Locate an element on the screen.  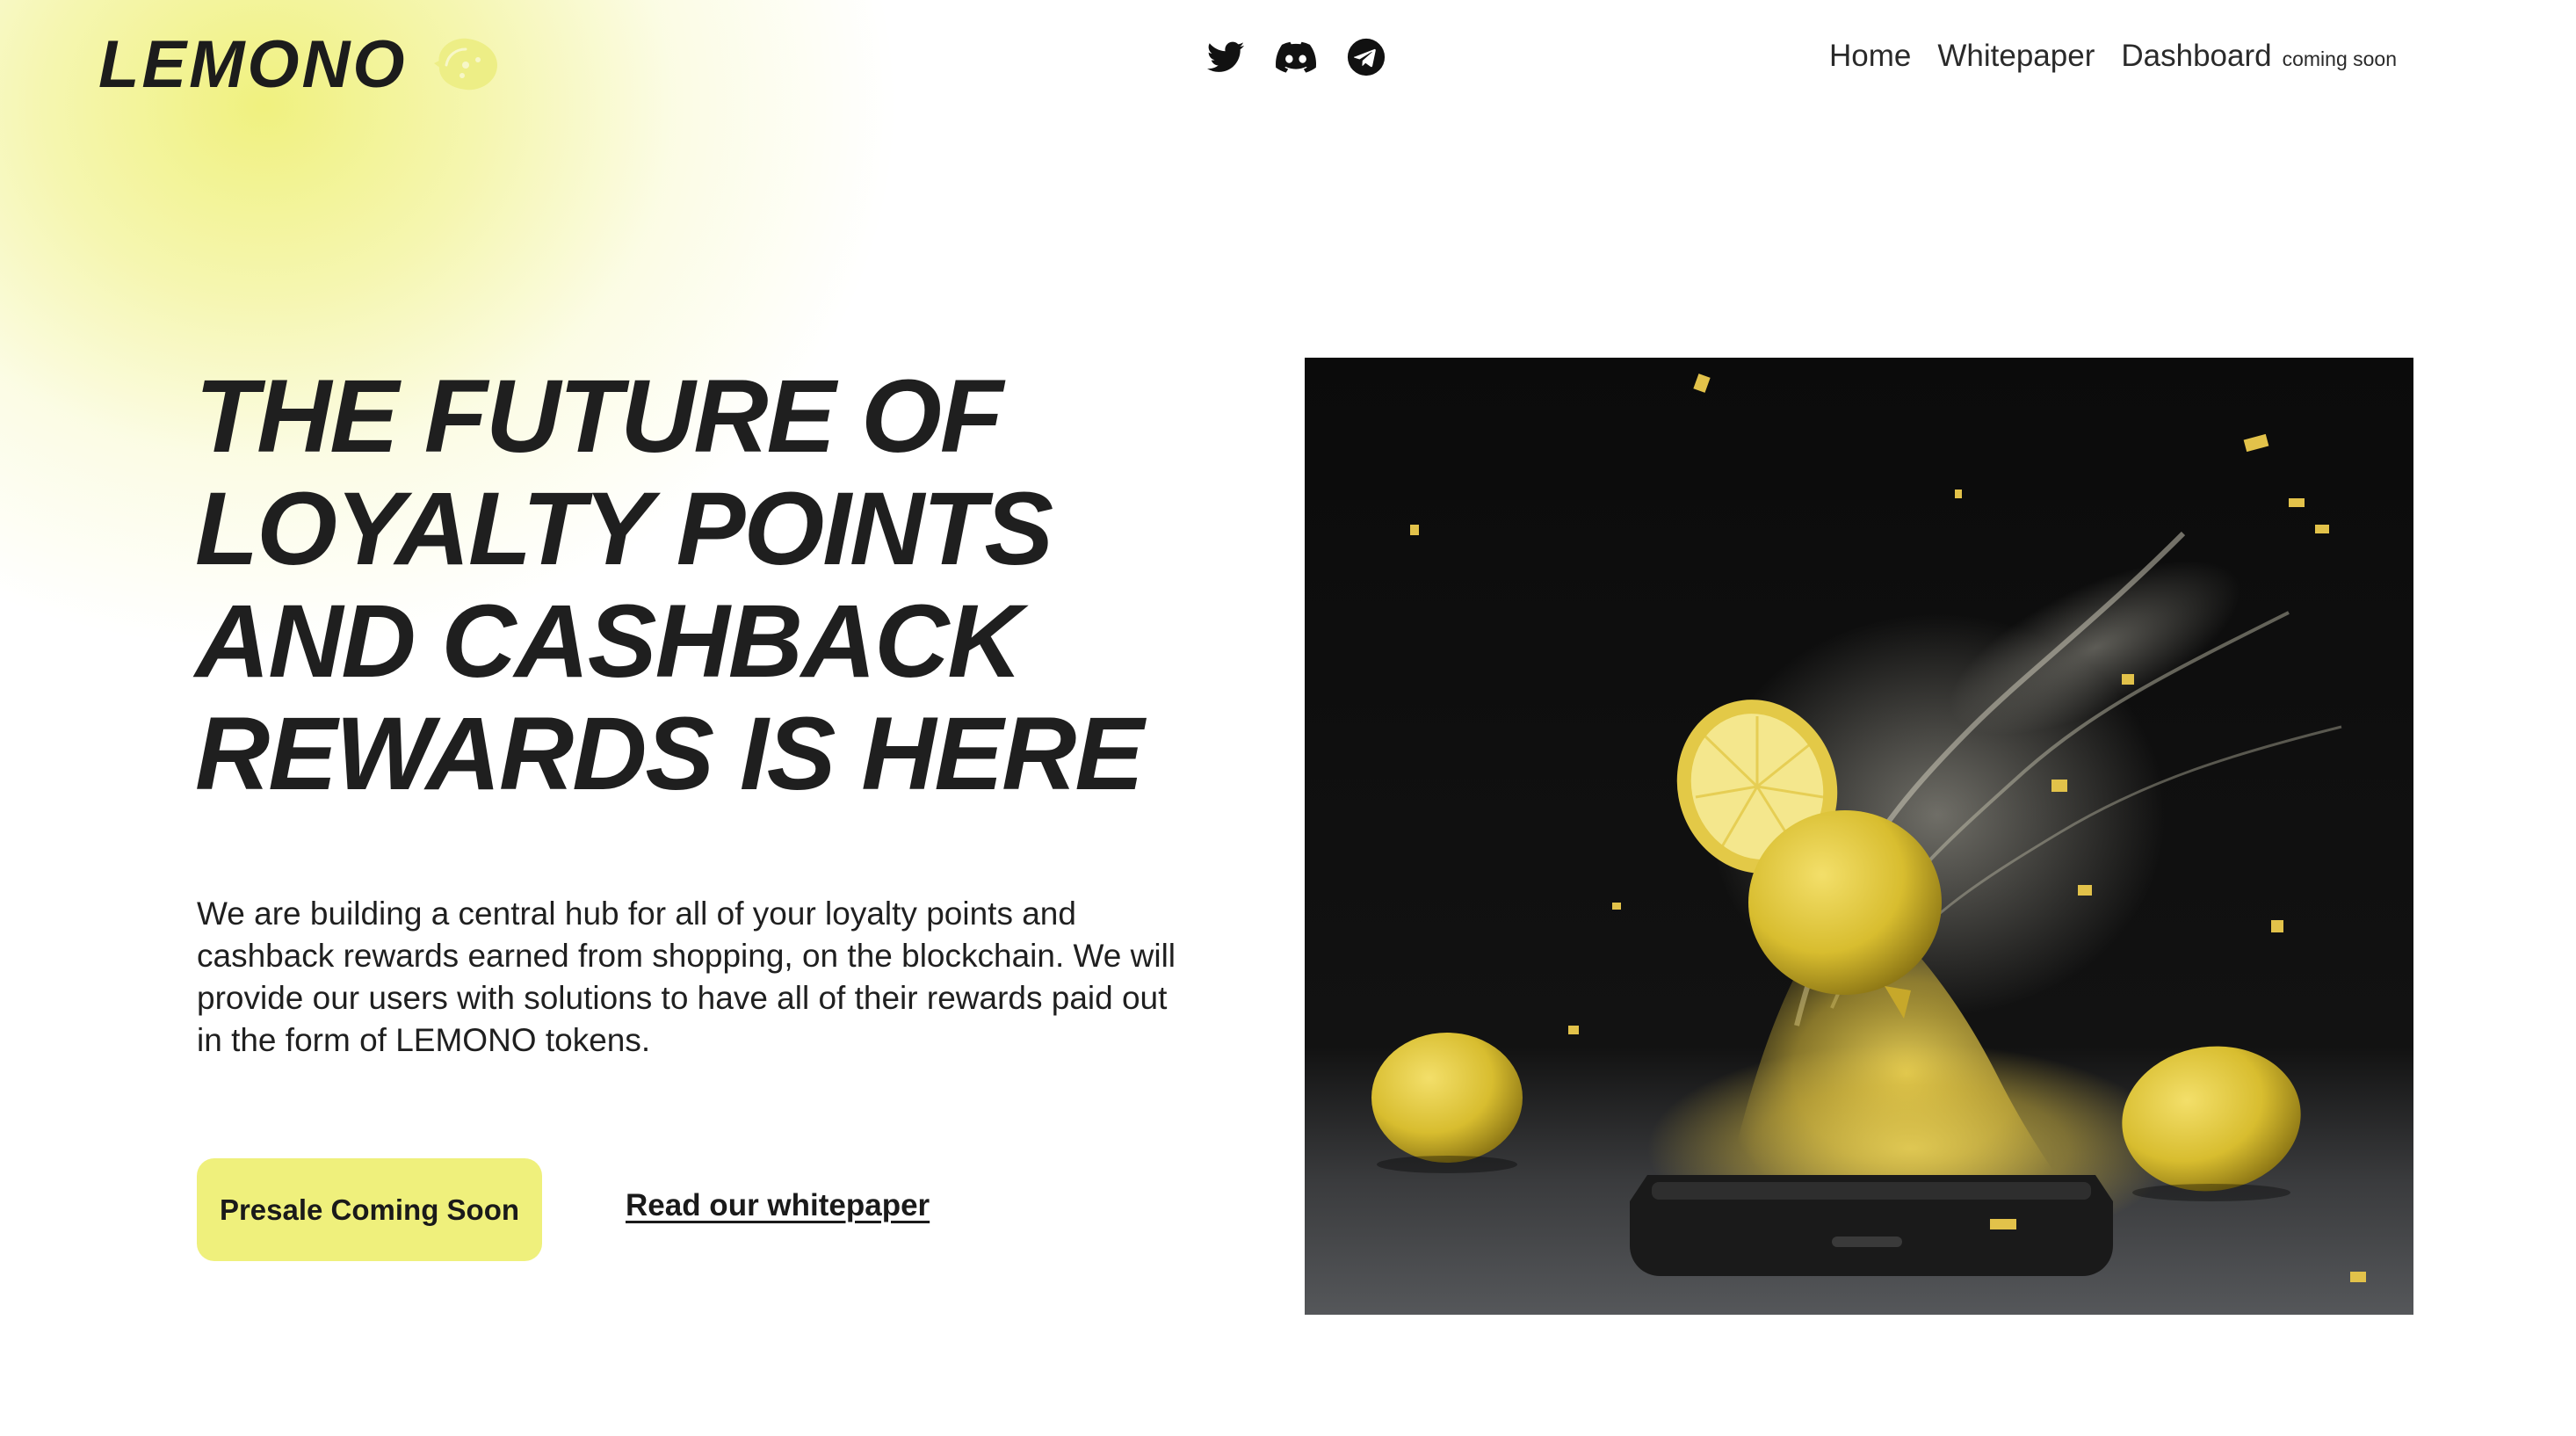
headline-line: AND CASHBACK is located at coordinates (609, 642).